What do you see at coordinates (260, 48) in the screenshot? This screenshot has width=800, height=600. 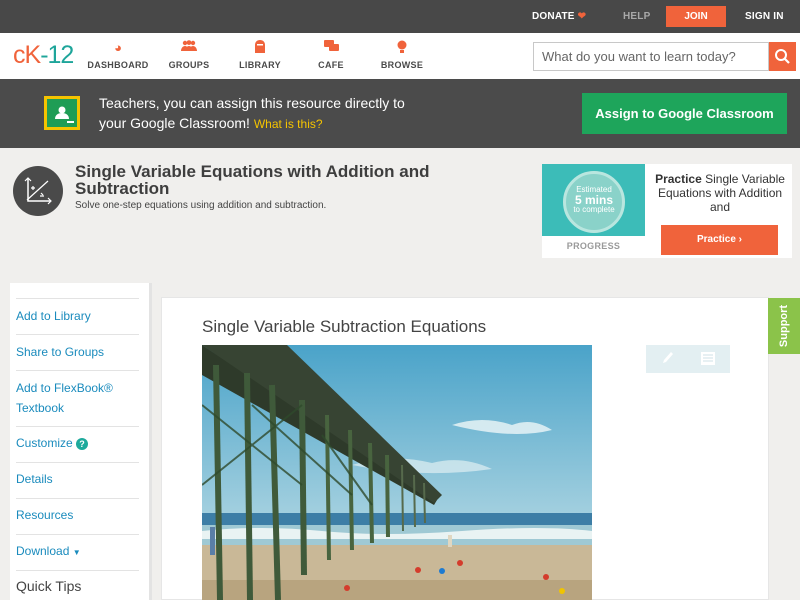 I see `library-icon` at bounding box center [260, 48].